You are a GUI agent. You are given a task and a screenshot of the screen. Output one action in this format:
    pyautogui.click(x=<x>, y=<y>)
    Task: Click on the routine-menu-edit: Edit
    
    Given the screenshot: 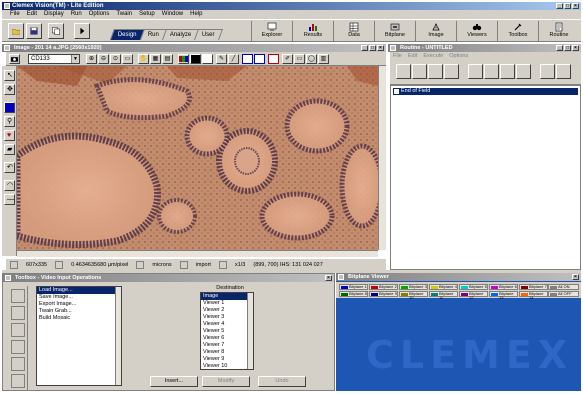 What is the action you would take?
    pyautogui.click(x=412, y=56)
    